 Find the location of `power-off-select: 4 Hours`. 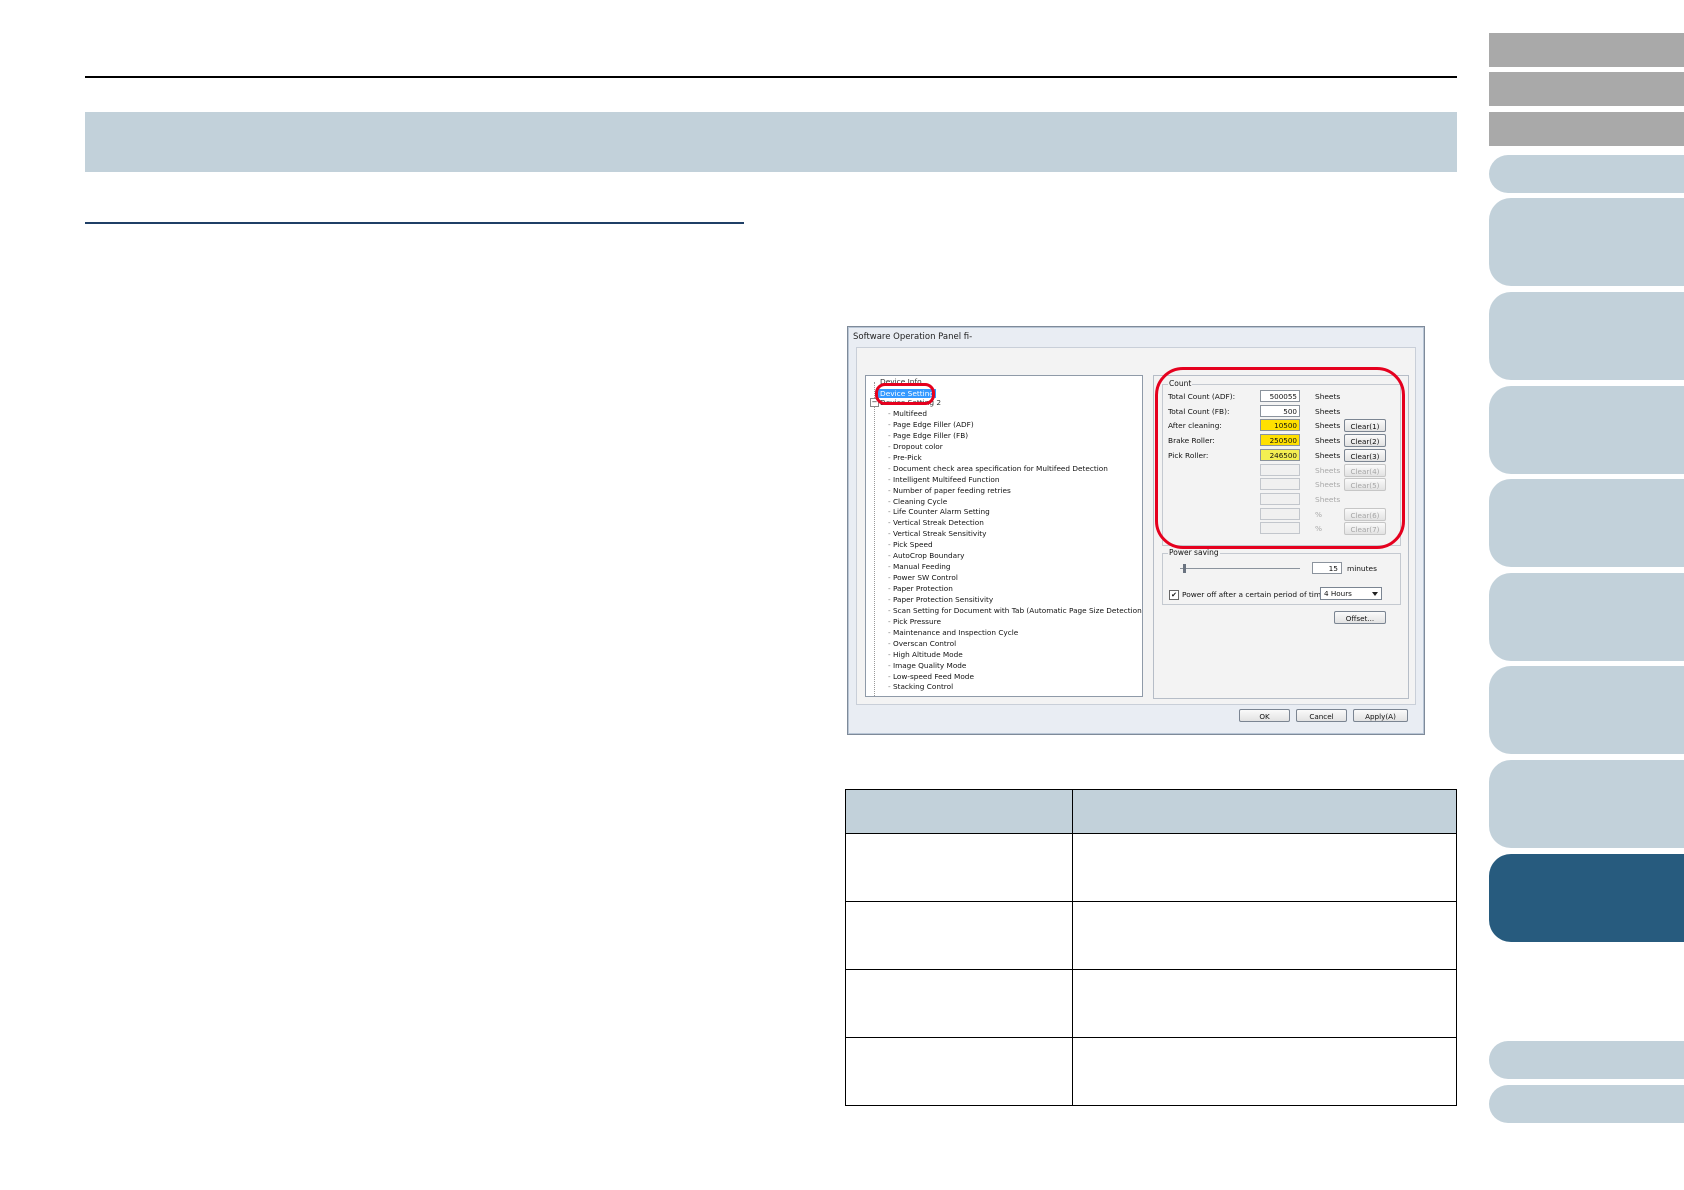

power-off-select: 4 Hours is located at coordinates (1351, 593).